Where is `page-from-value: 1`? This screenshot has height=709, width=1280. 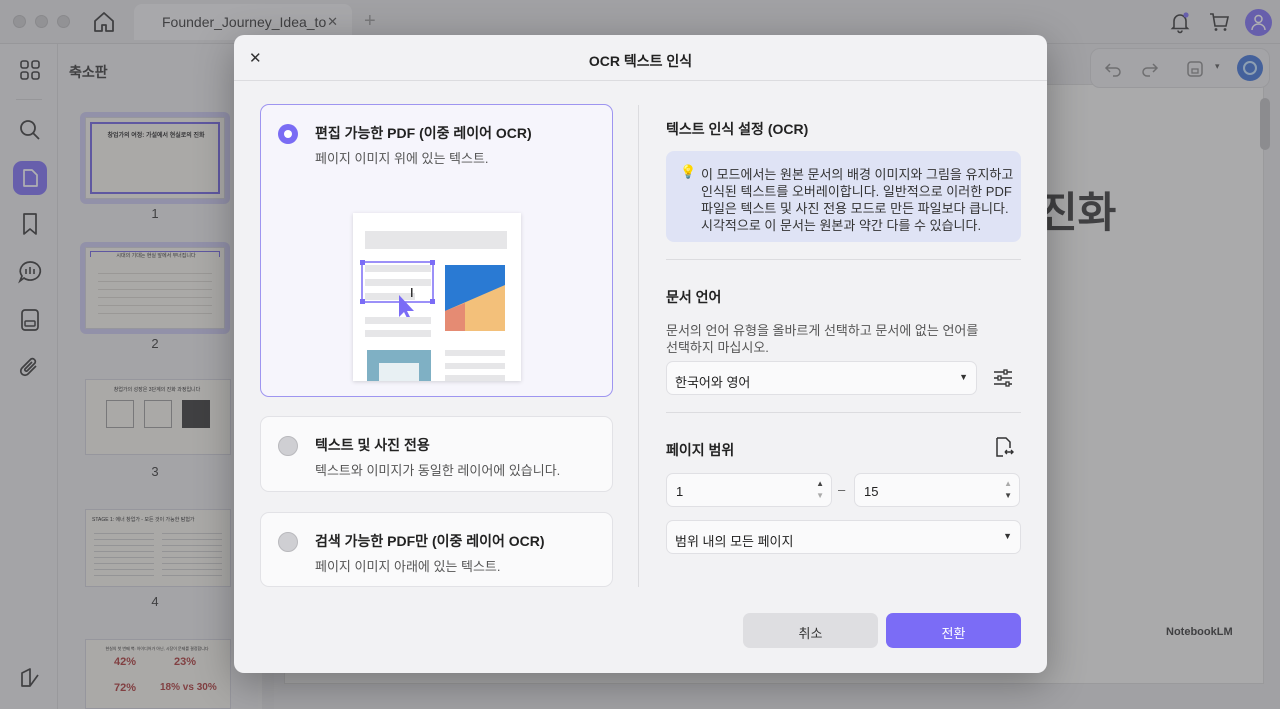 page-from-value: 1 is located at coordinates (680, 491).